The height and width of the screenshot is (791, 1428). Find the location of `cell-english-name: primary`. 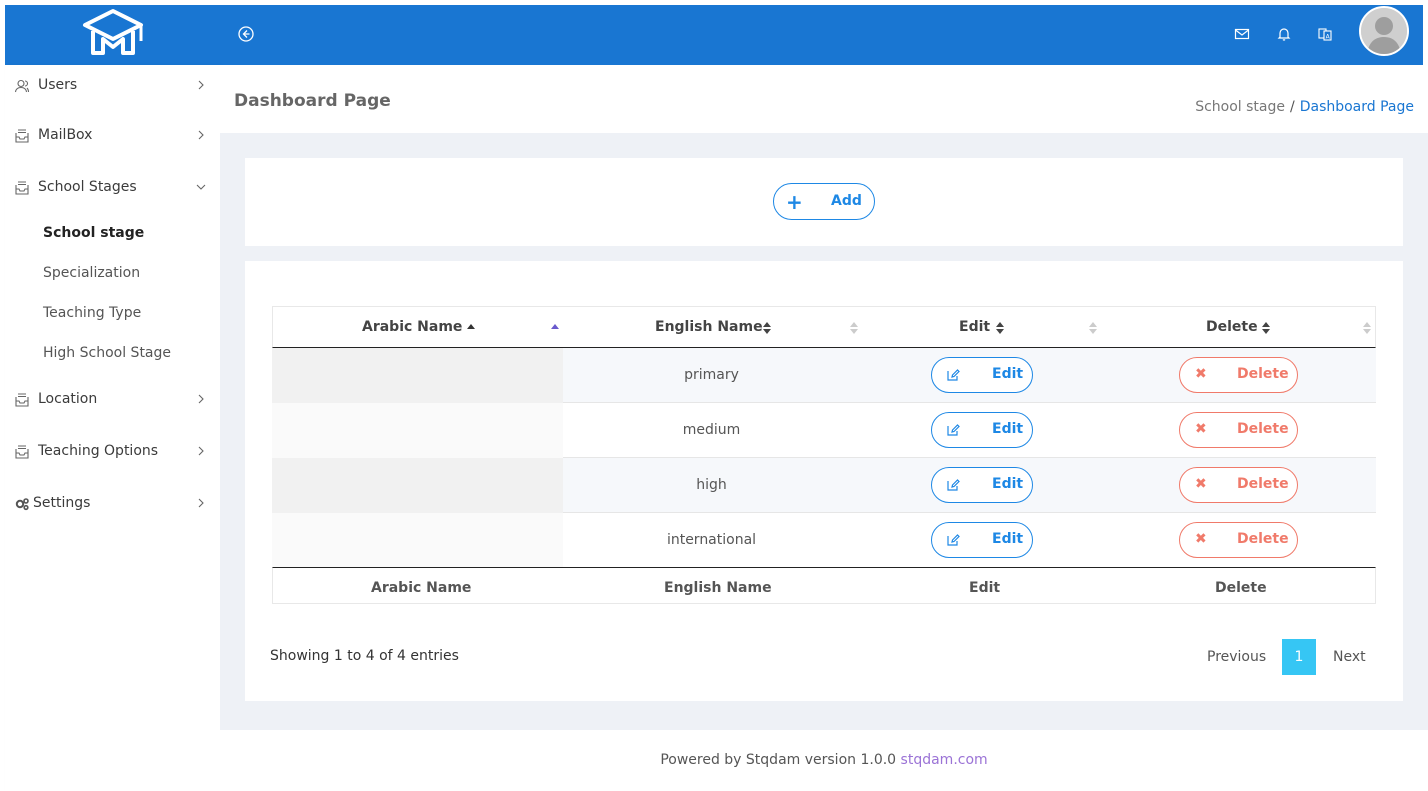

cell-english-name: primary is located at coordinates (711, 375).